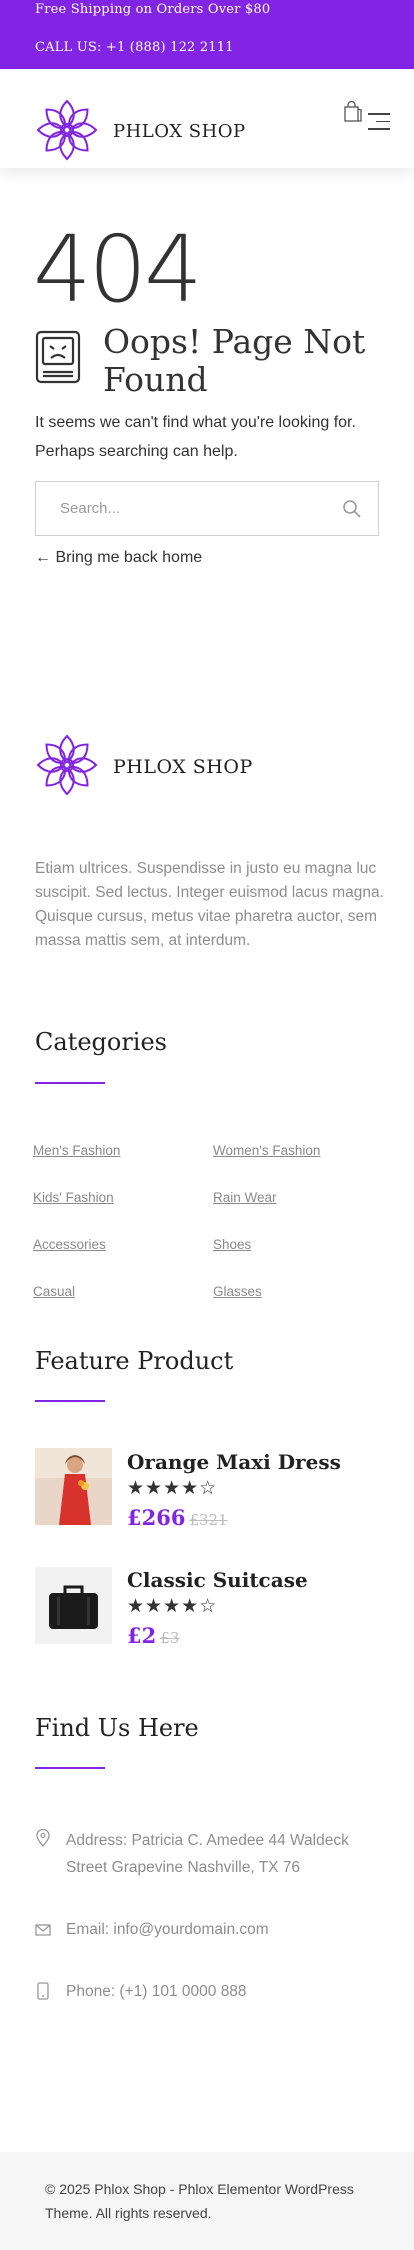  I want to click on find-us-heading: Find Us Here, so click(117, 1728).